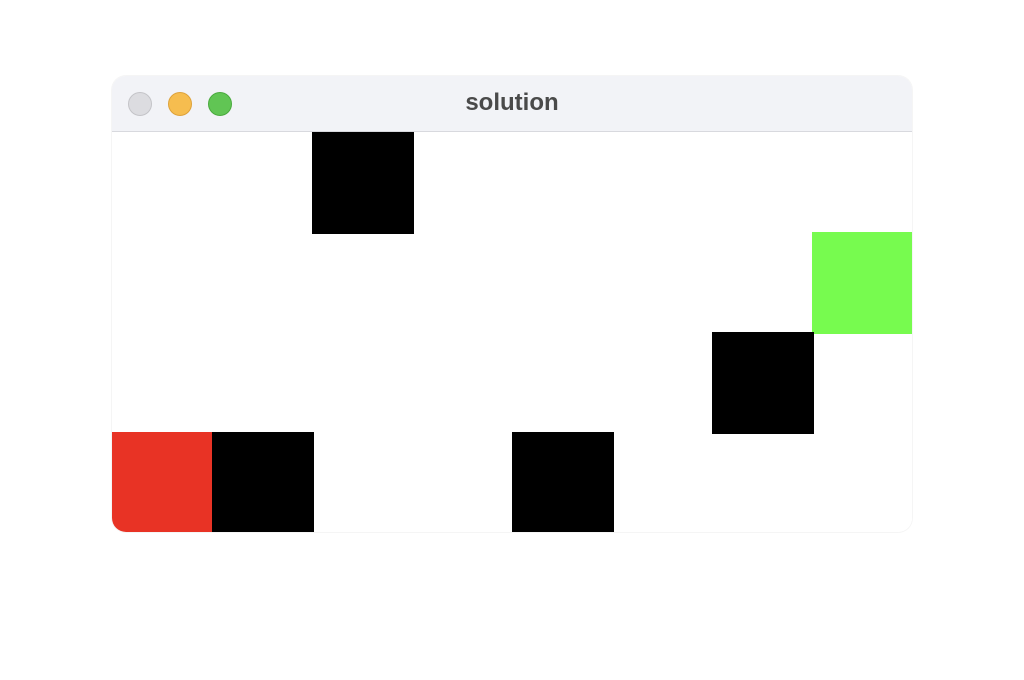 The height and width of the screenshot is (680, 1024). I want to click on goal-tile, so click(862, 283).